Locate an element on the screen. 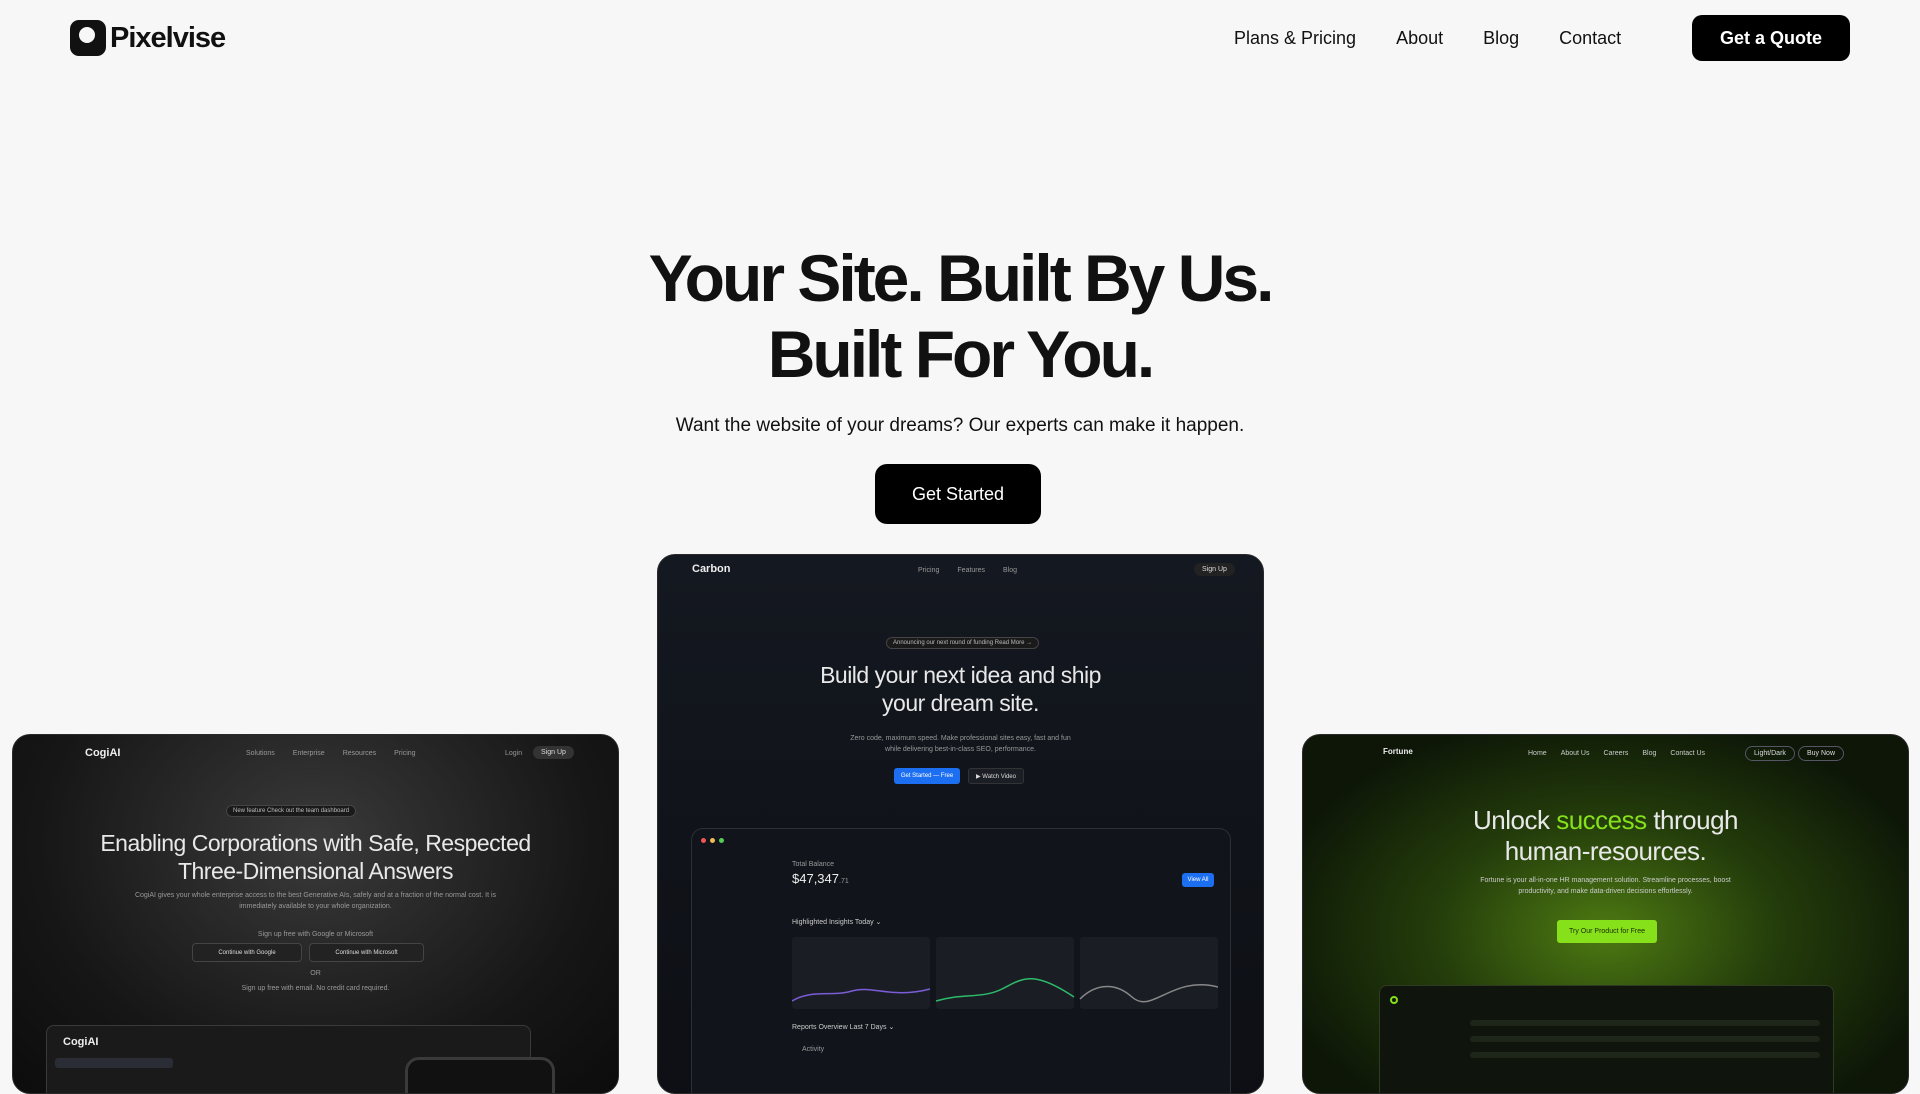 This screenshot has height=1094, width=1920. nav-about: About is located at coordinates (1419, 38).